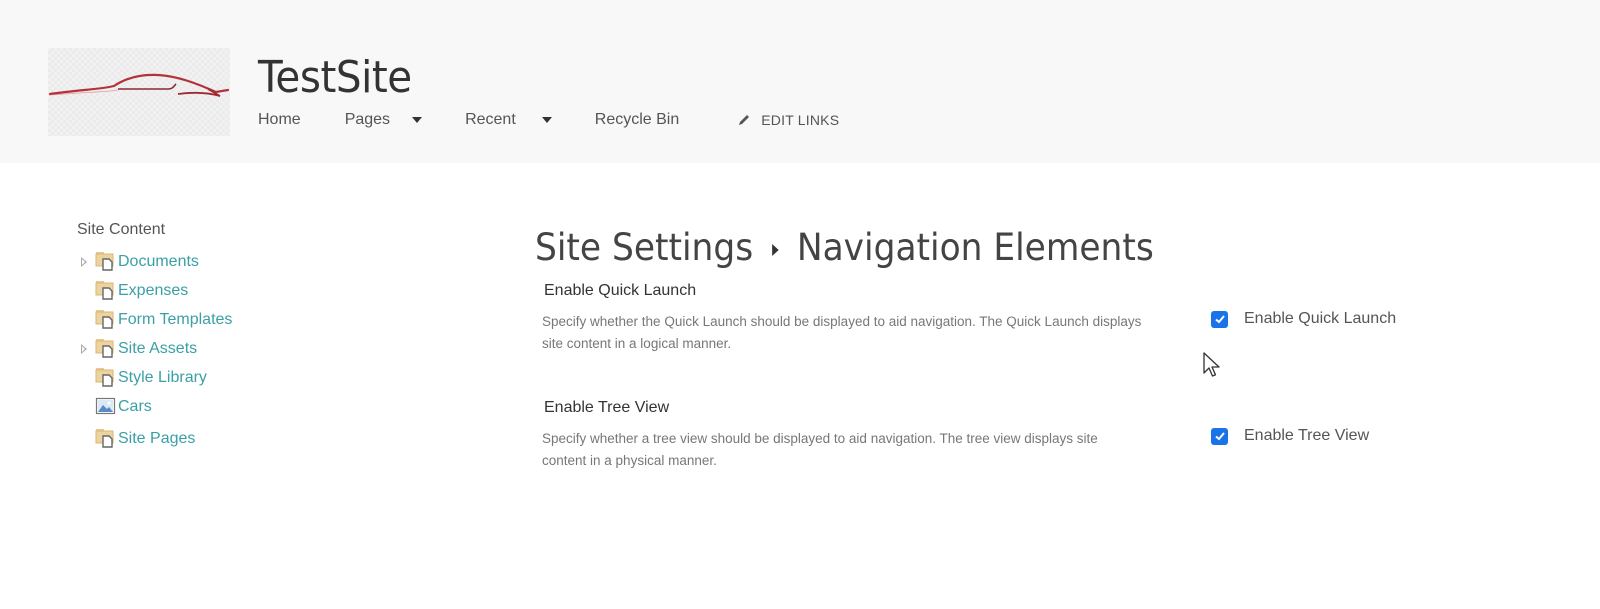 The width and height of the screenshot is (1600, 609). I want to click on tree-item-documents: Documents, so click(138, 261).